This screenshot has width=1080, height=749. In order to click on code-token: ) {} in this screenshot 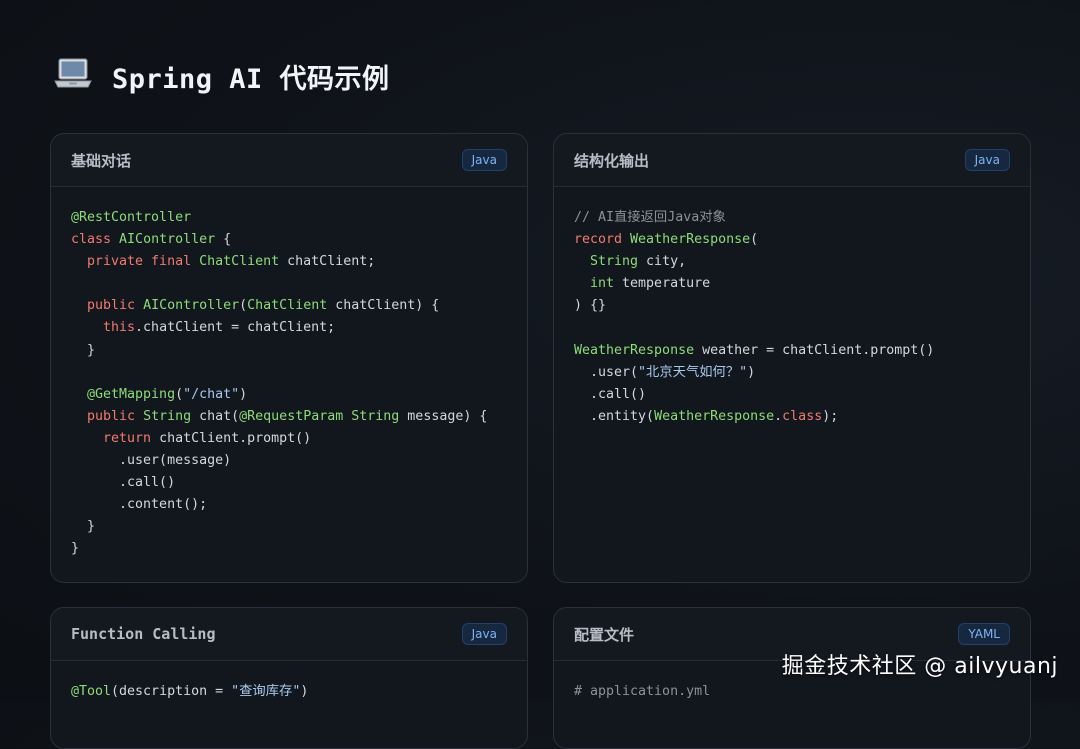, I will do `click(590, 306)`.